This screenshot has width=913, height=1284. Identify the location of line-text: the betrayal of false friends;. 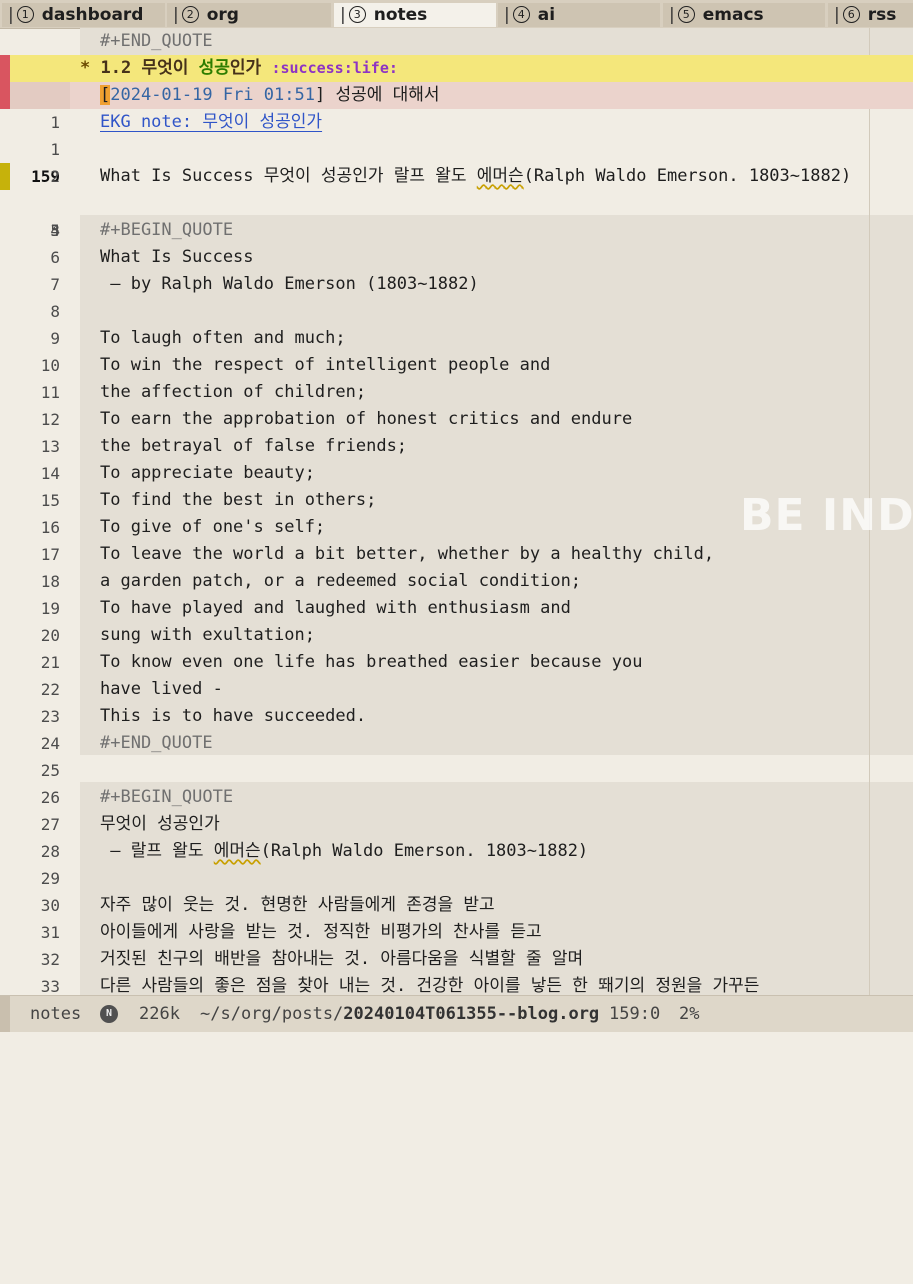
(254, 446).